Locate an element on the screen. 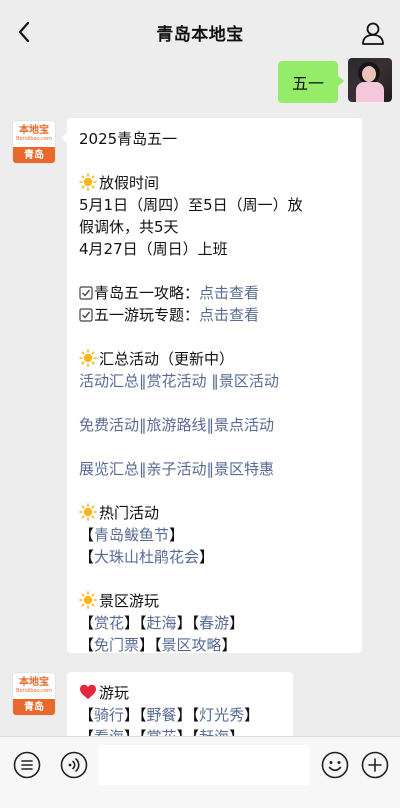  top-bar: 青岛本地宝 is located at coordinates (200, 32).